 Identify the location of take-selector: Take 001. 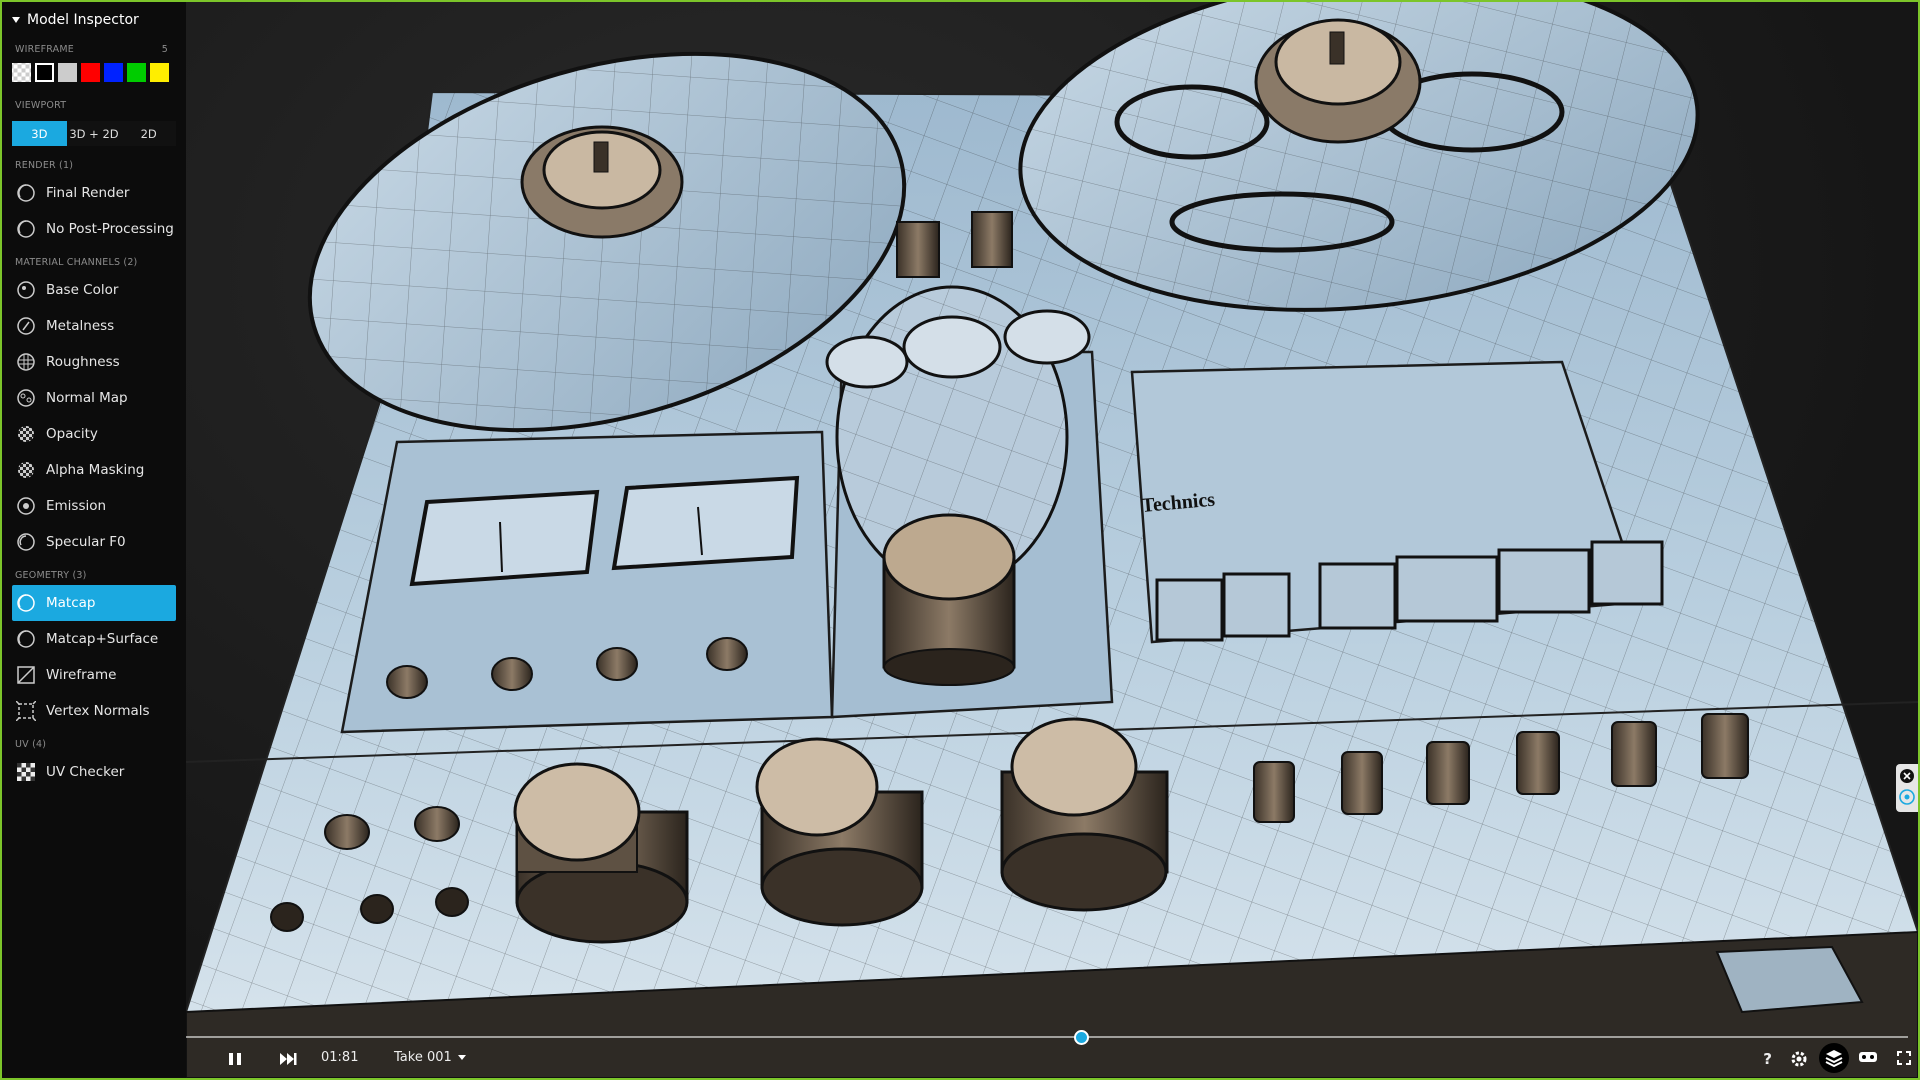
(430, 1057).